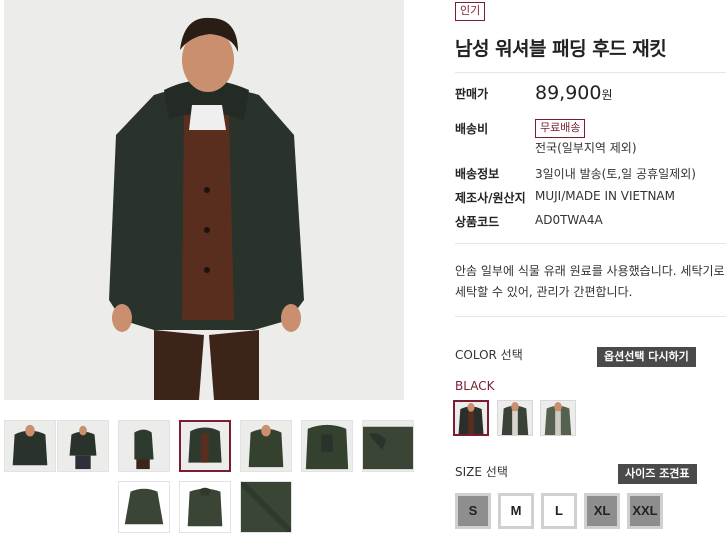 The image size is (726, 539). I want to click on price-value: 89,900원, so click(574, 93).